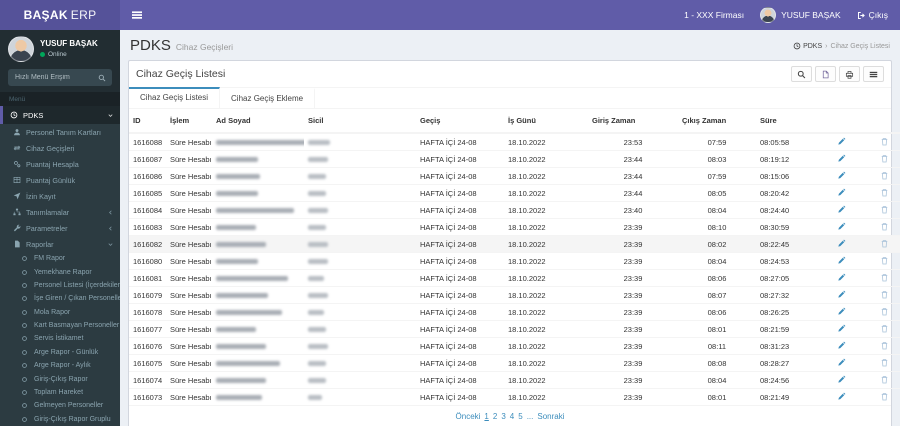 This screenshot has height=426, width=900. Describe the element at coordinates (60, 258) in the screenshot. I see `report-item: FM Rapor` at that location.